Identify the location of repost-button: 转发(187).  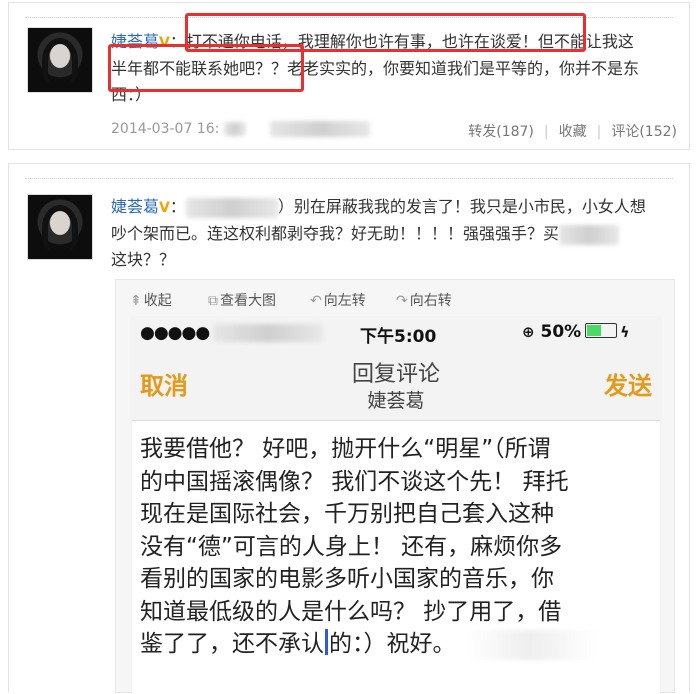
(501, 132).